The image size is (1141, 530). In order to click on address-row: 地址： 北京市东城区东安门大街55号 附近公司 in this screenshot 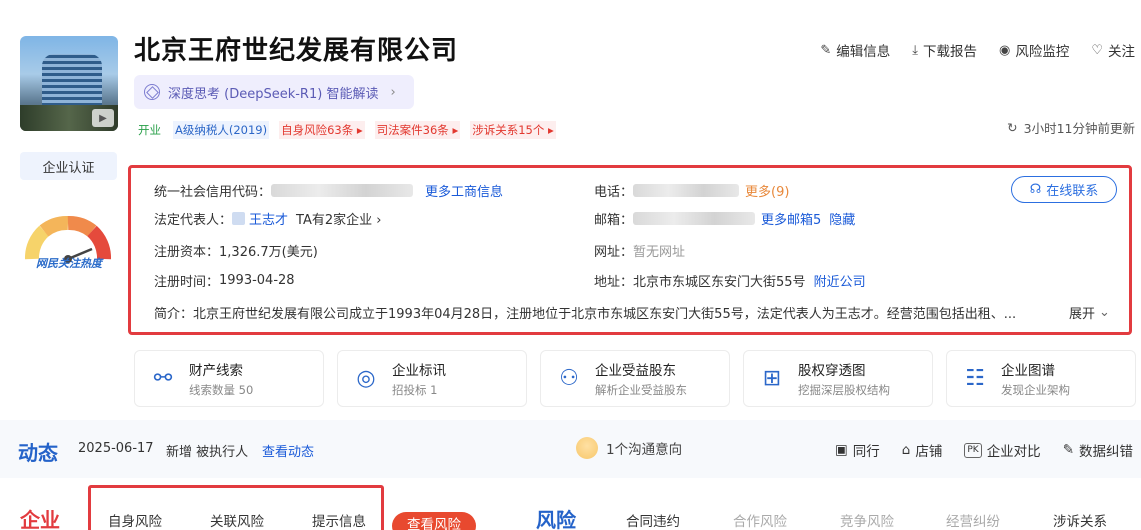, I will do `click(730, 280)`.